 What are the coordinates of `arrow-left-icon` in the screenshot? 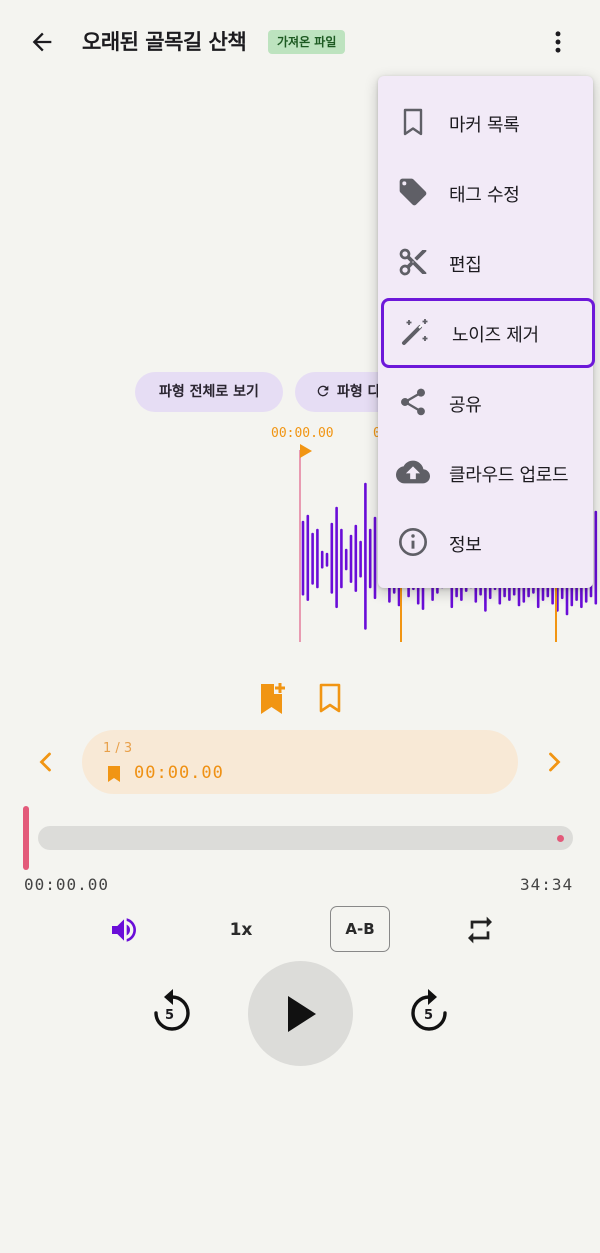 It's located at (42, 42).